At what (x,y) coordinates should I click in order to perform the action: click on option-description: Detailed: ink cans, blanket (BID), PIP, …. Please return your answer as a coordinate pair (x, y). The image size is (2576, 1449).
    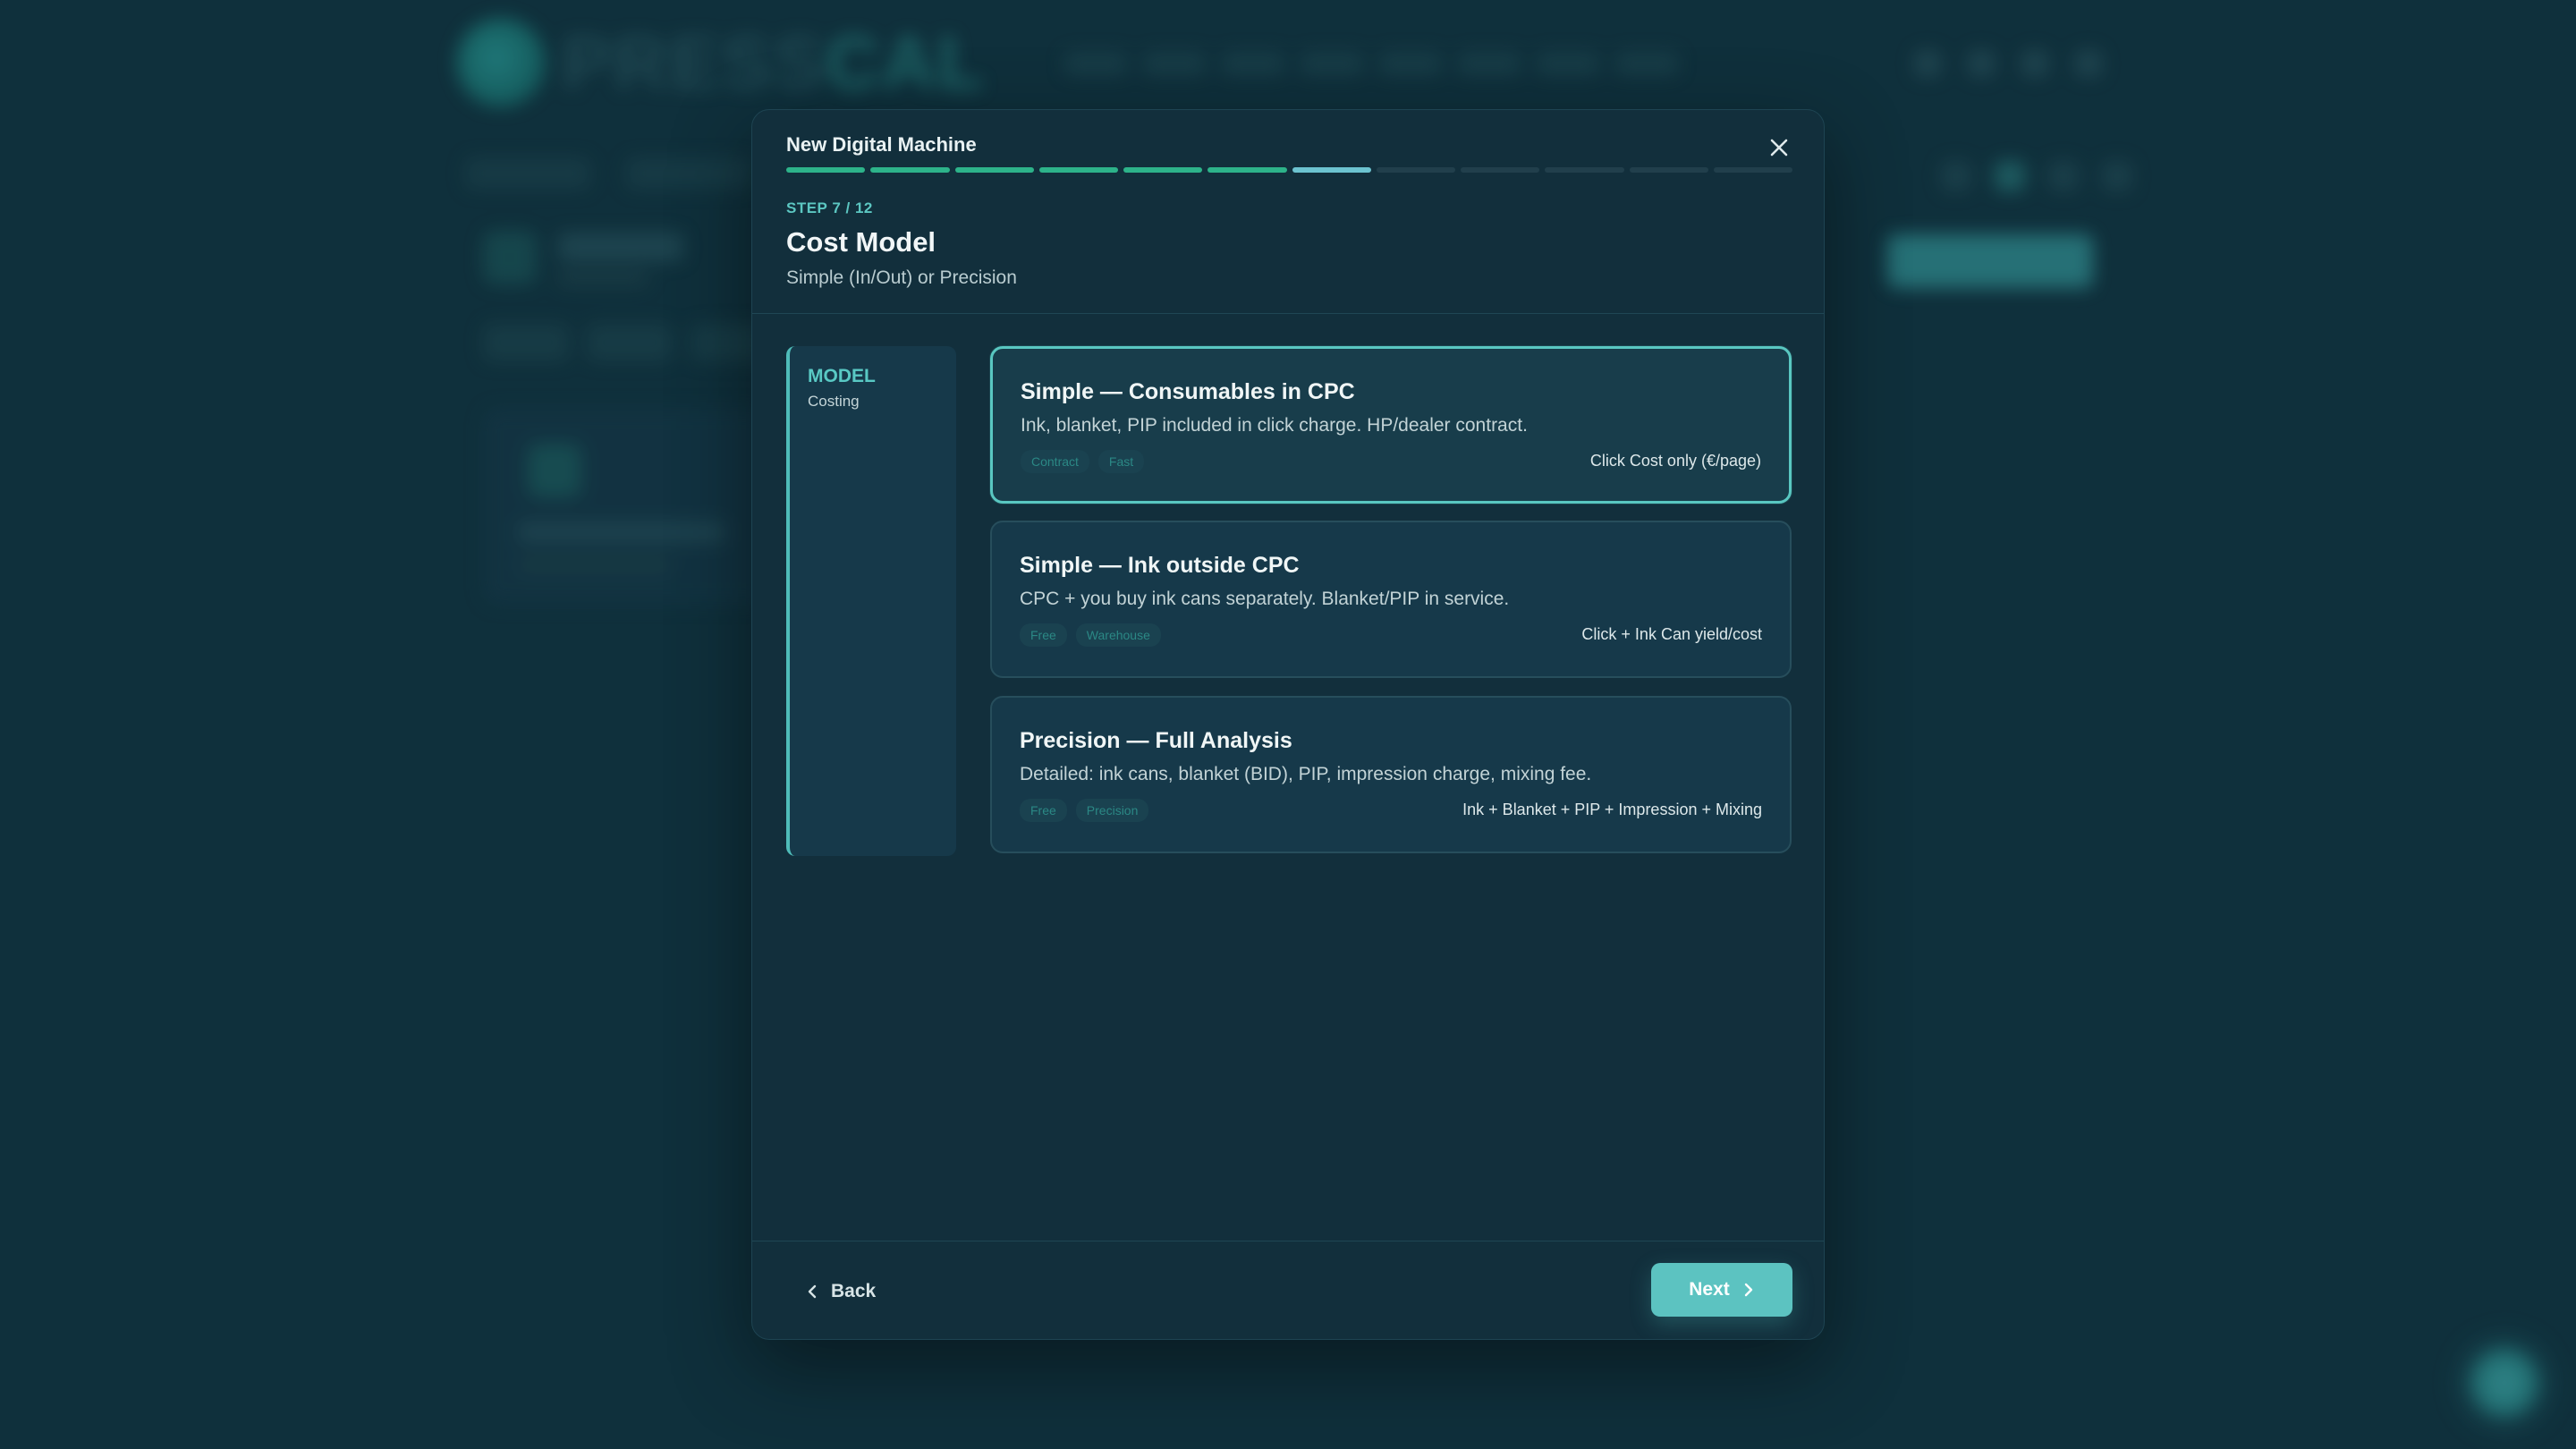
    Looking at the image, I should click on (1306, 774).